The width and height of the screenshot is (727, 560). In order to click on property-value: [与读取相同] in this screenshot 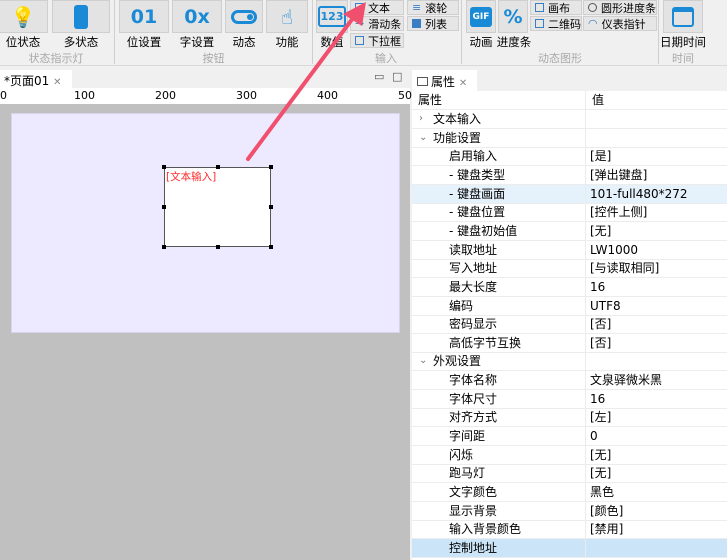, I will do `click(624, 268)`.